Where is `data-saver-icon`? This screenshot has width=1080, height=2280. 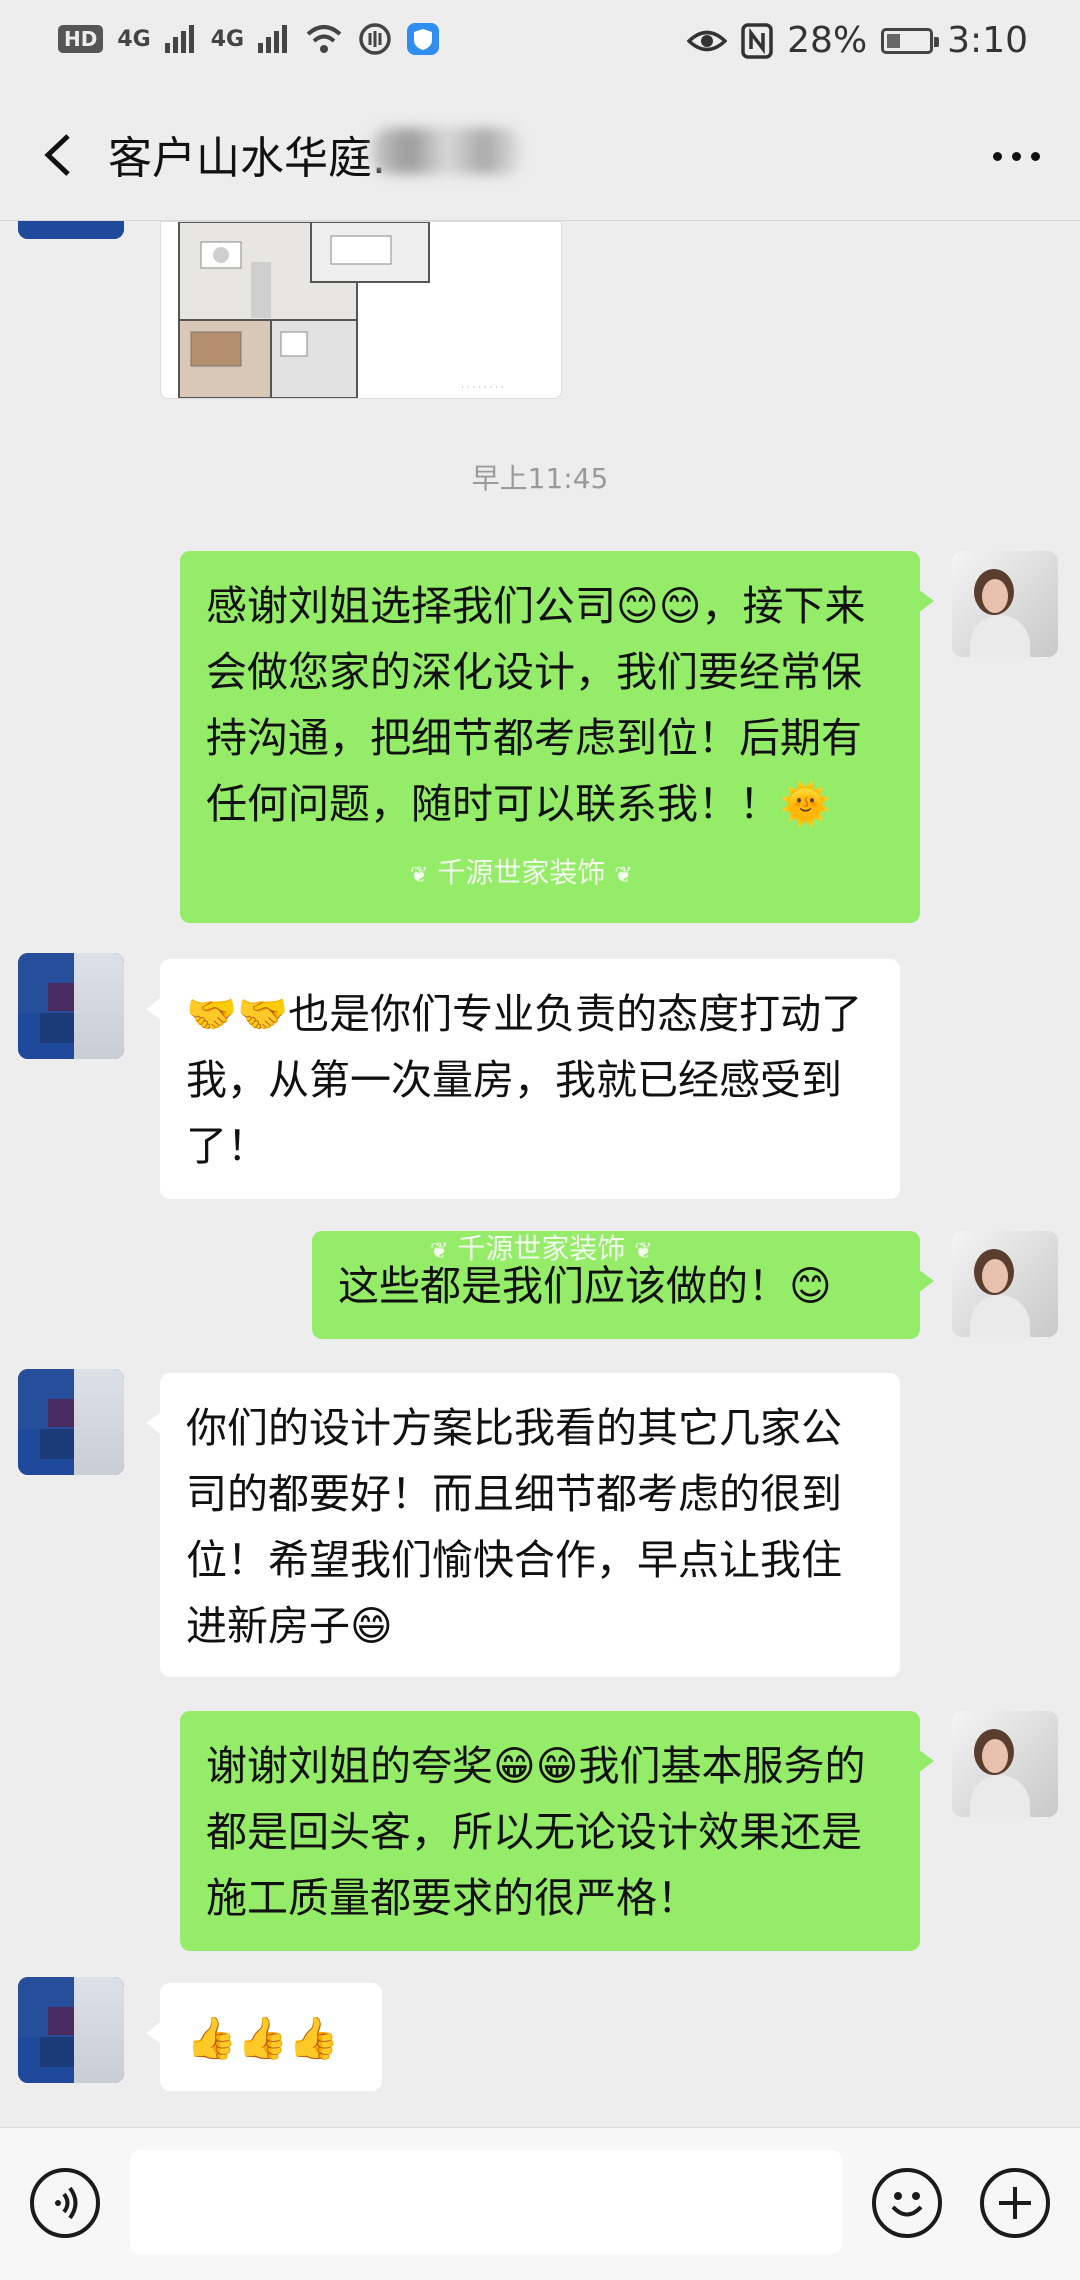
data-saver-icon is located at coordinates (375, 39).